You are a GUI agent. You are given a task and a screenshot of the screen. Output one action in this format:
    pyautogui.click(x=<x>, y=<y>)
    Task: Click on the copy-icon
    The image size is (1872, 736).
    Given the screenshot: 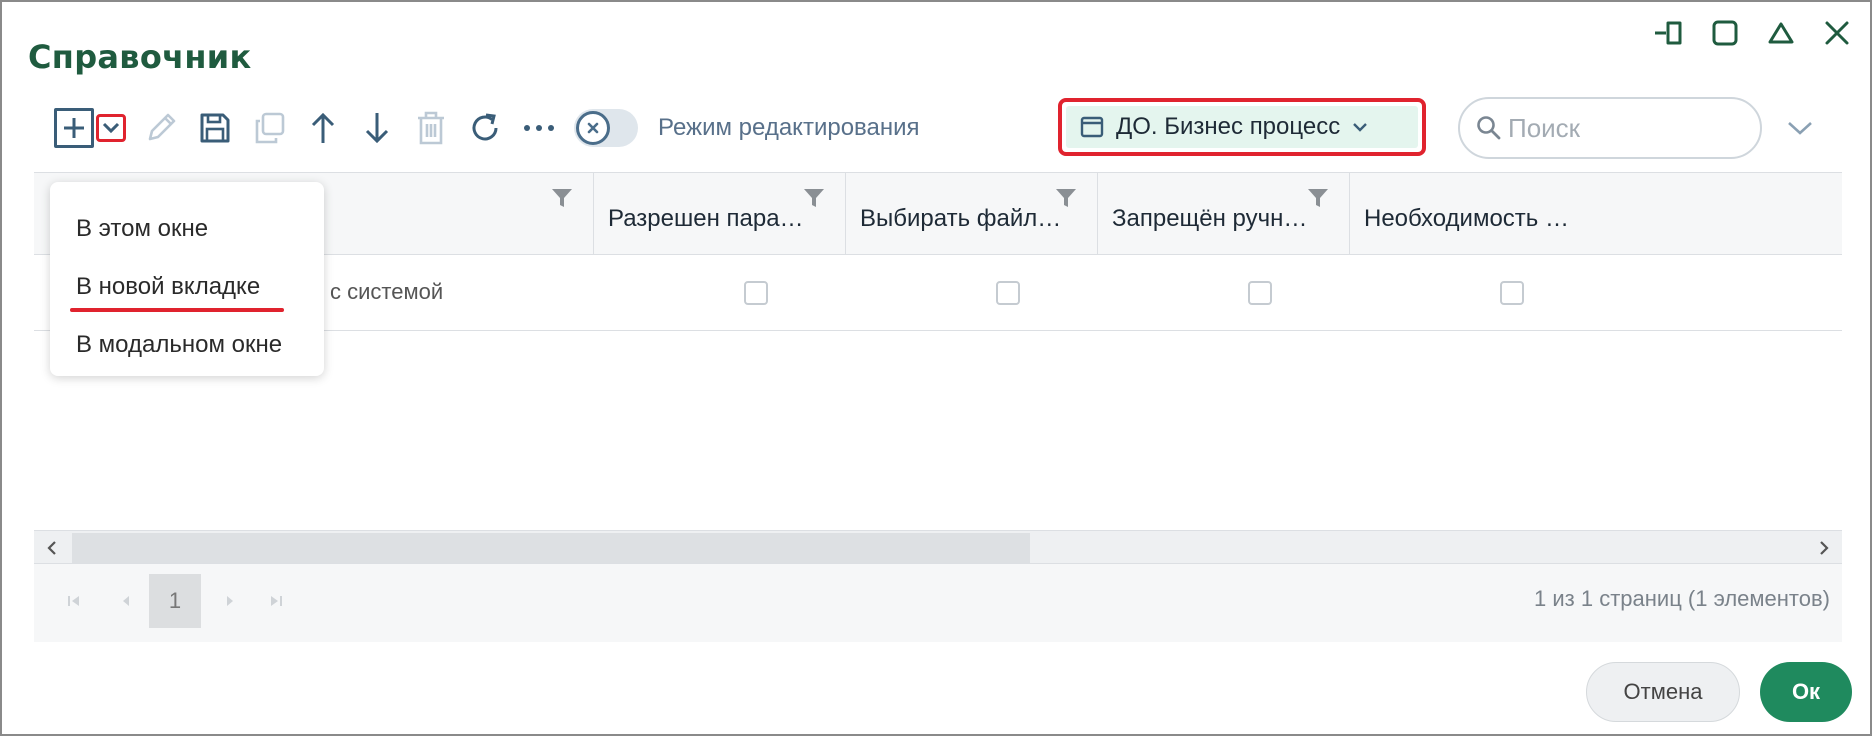 What is the action you would take?
    pyautogui.click(x=270, y=128)
    